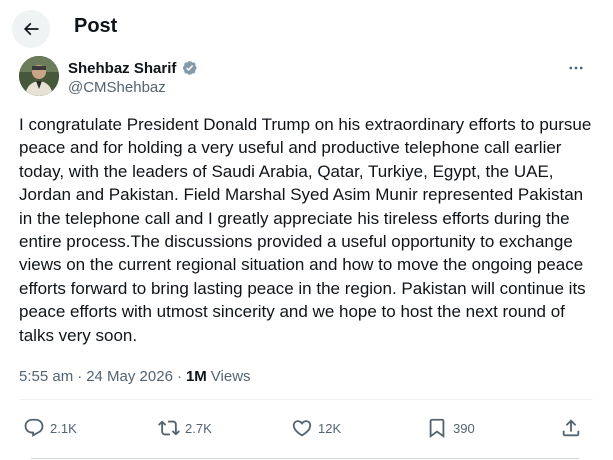  What do you see at coordinates (316, 428) in the screenshot?
I see `like-button: 12K` at bounding box center [316, 428].